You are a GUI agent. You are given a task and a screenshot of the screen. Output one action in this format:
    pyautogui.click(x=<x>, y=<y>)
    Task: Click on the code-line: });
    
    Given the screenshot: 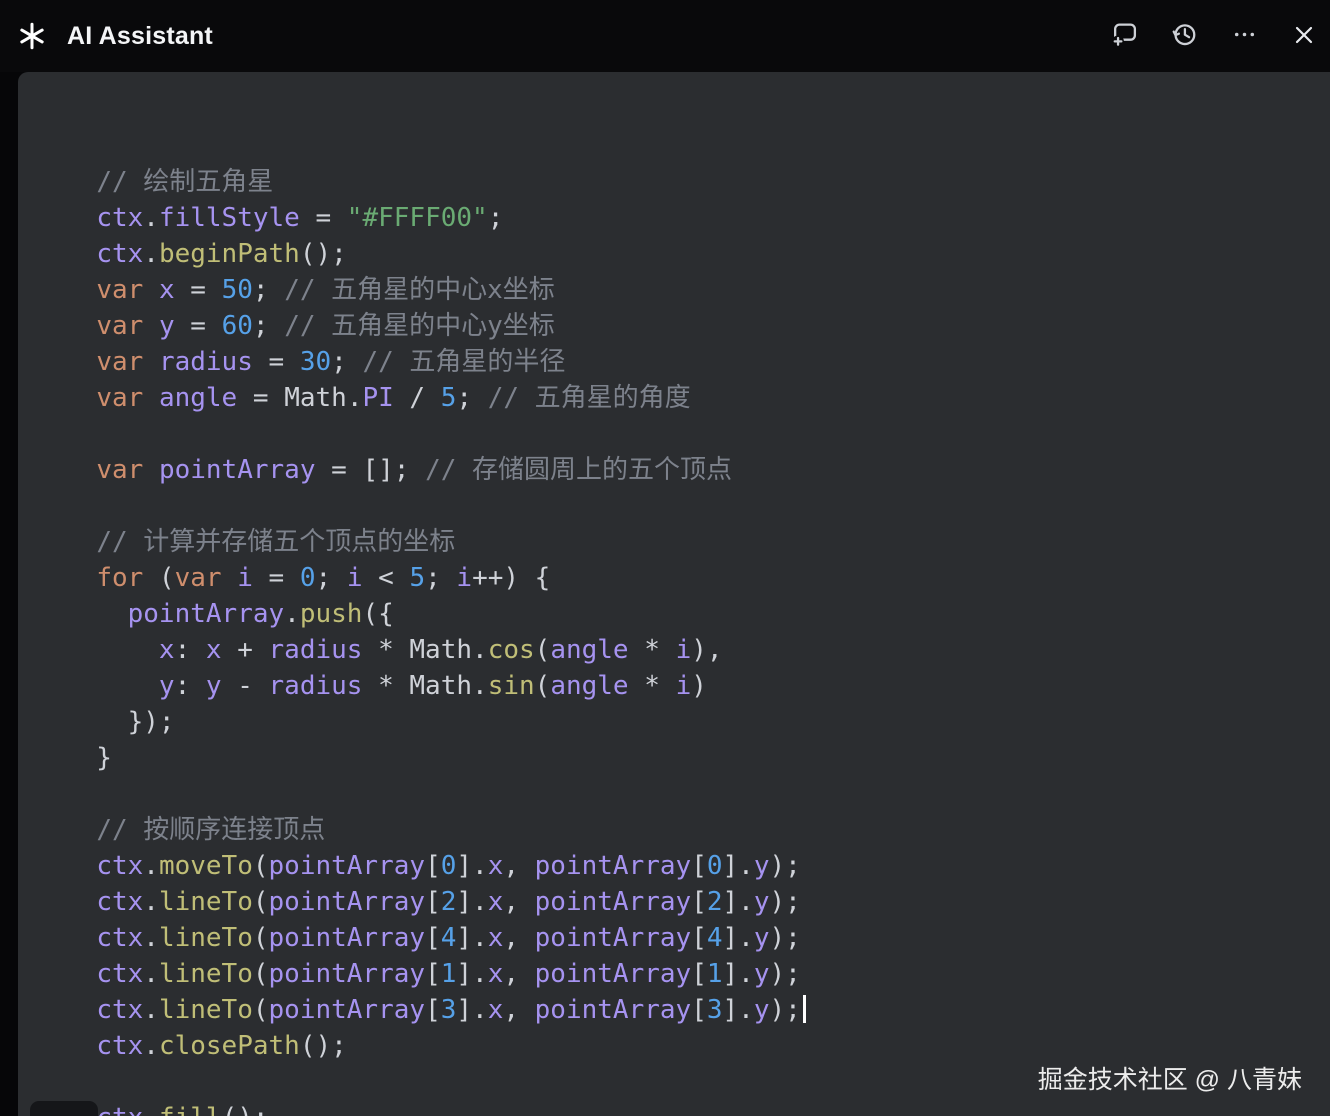 What is the action you would take?
    pyautogui.click(x=697, y=722)
    